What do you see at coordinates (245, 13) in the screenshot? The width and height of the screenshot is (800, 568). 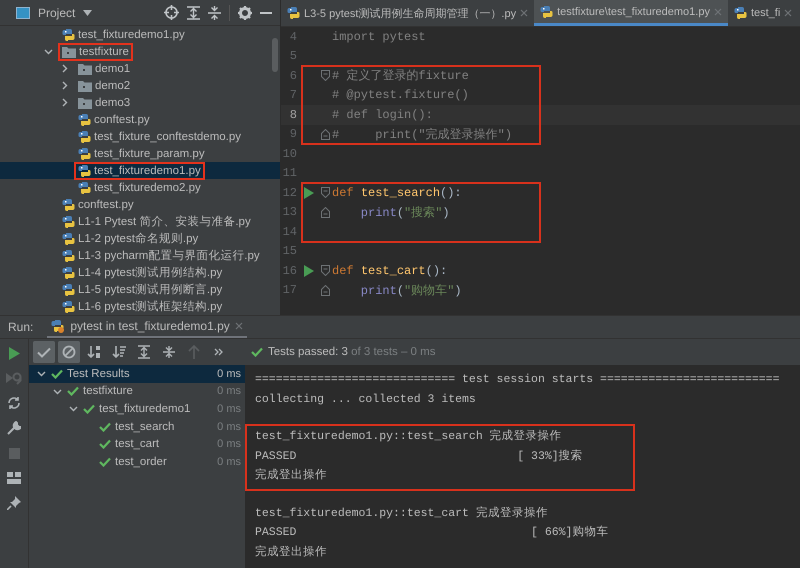 I see `settings-icon` at bounding box center [245, 13].